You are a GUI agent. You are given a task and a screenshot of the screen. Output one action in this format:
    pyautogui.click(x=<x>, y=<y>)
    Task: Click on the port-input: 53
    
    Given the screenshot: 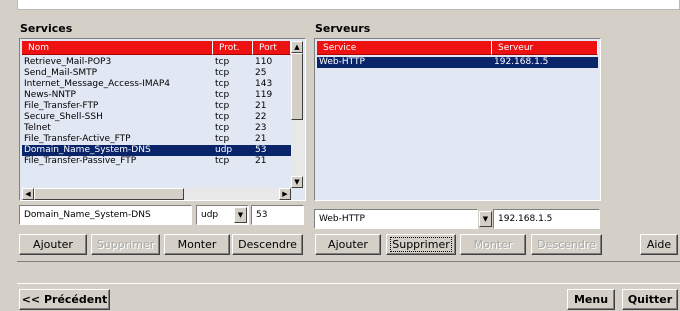 What is the action you would take?
    pyautogui.click(x=277, y=215)
    